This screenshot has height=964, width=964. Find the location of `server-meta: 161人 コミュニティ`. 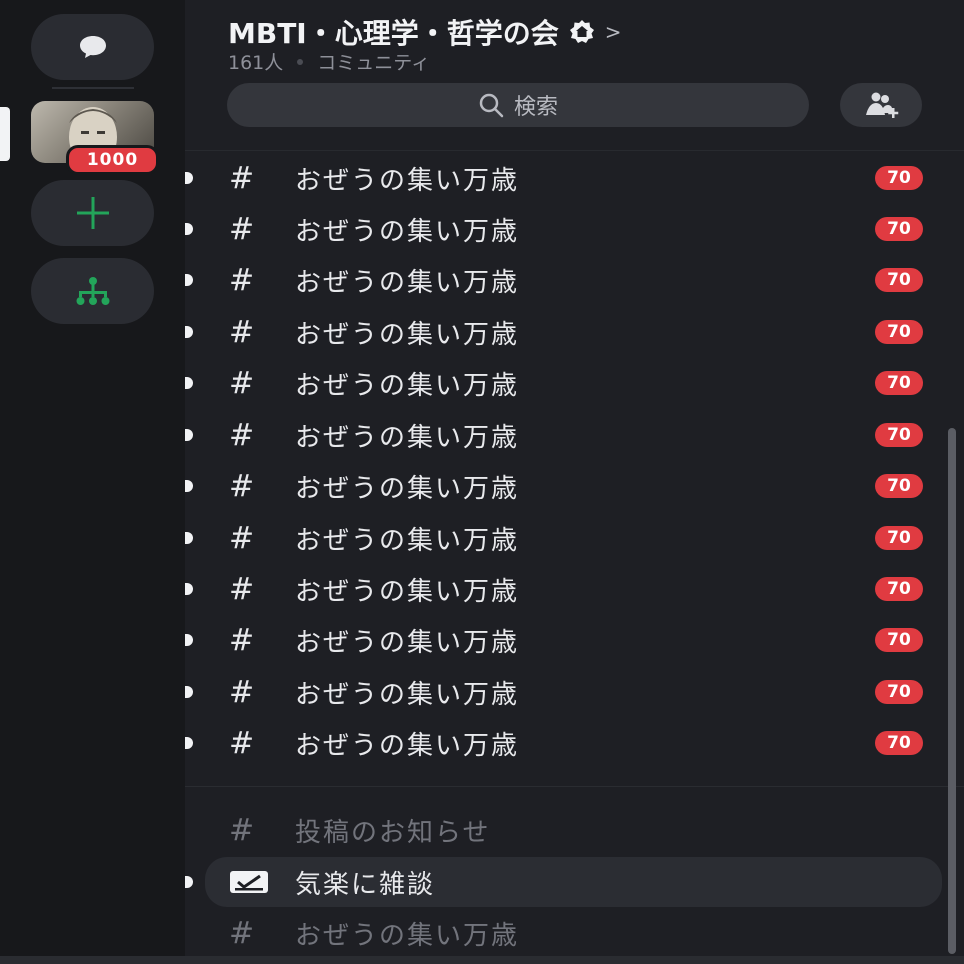

server-meta: 161人 コミュニティ is located at coordinates (329, 61).